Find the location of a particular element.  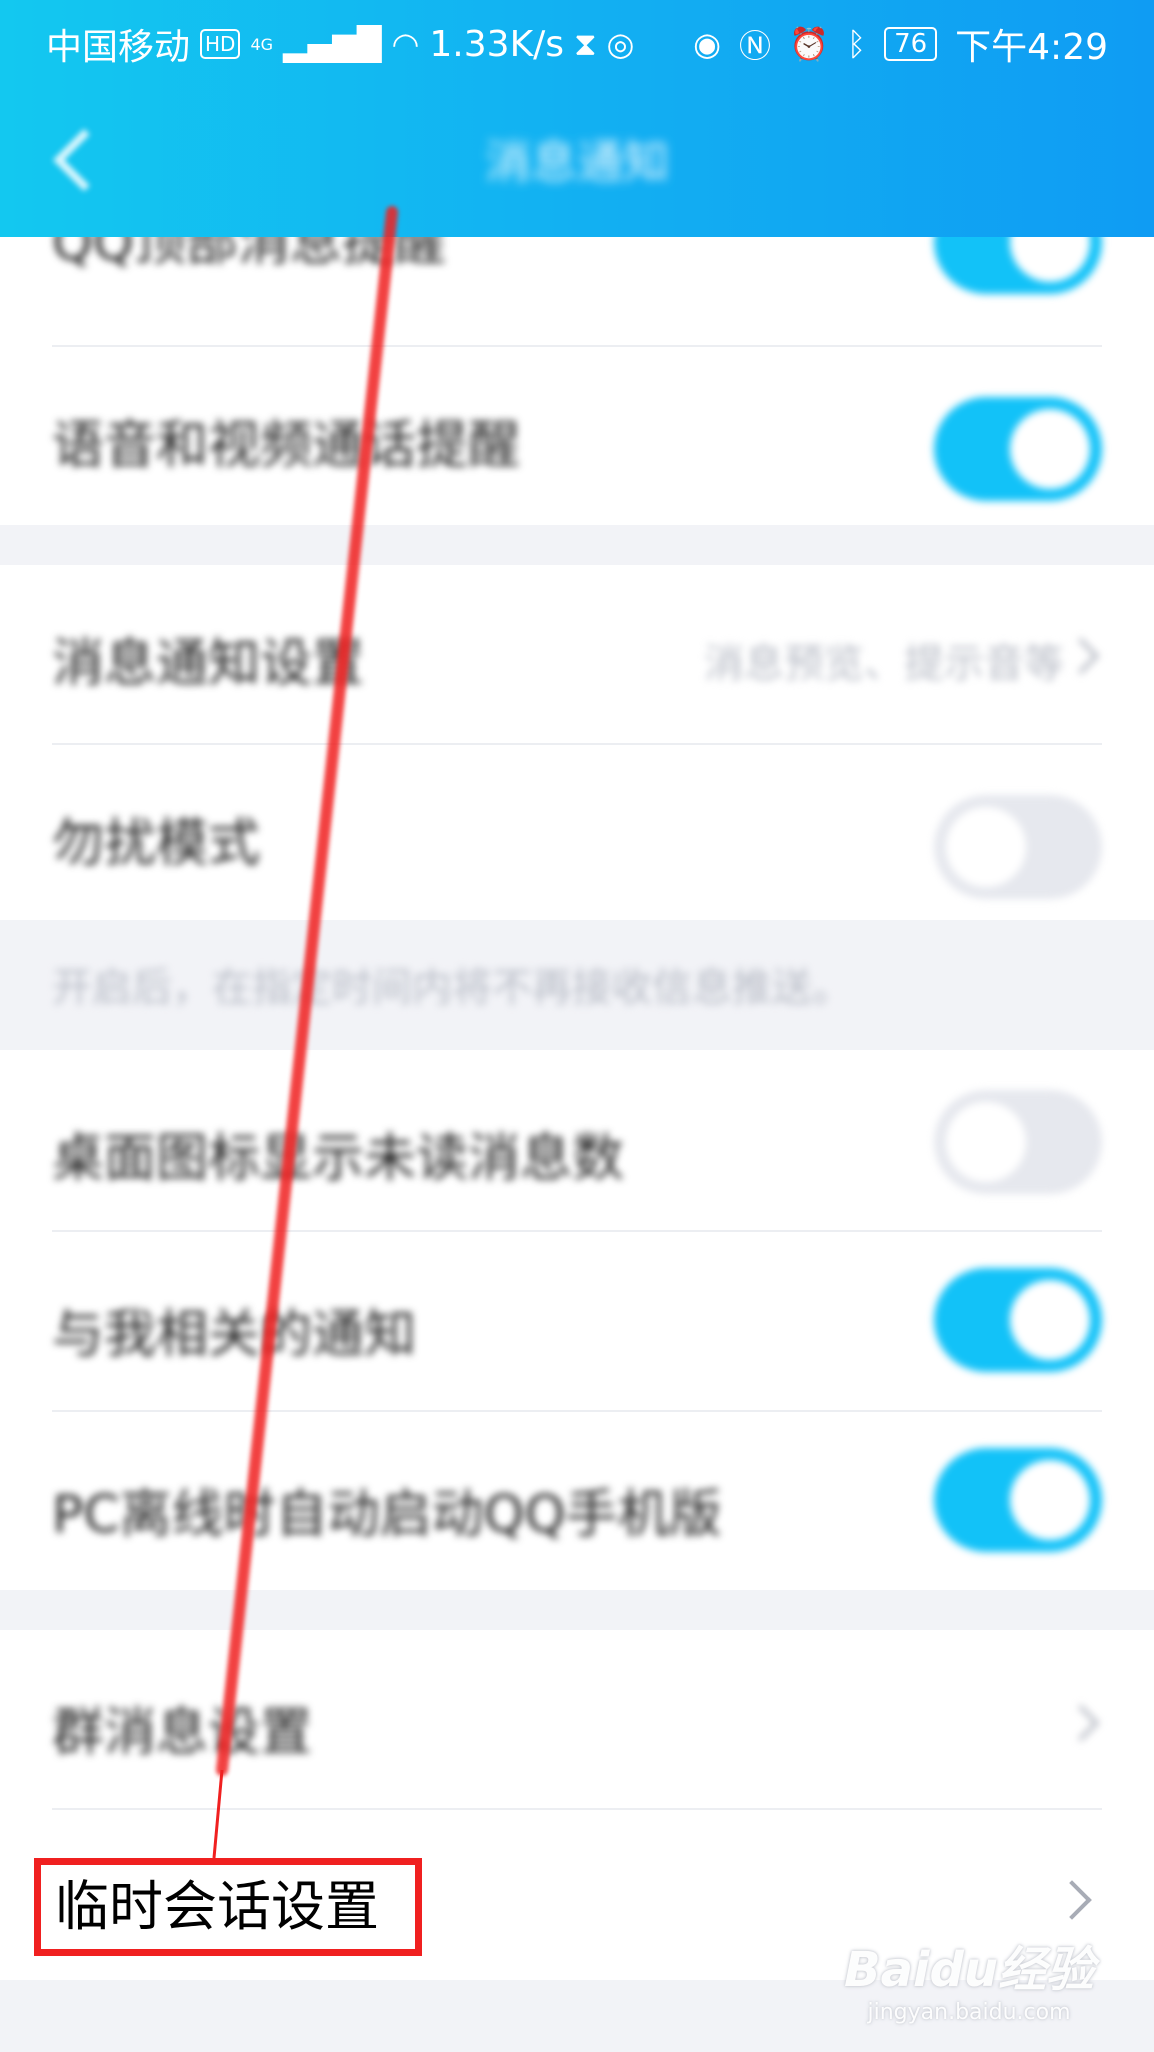

status-right: ◉ Ⓝ ⏰ ᛒ 76 下午4:29 is located at coordinates (900, 44).